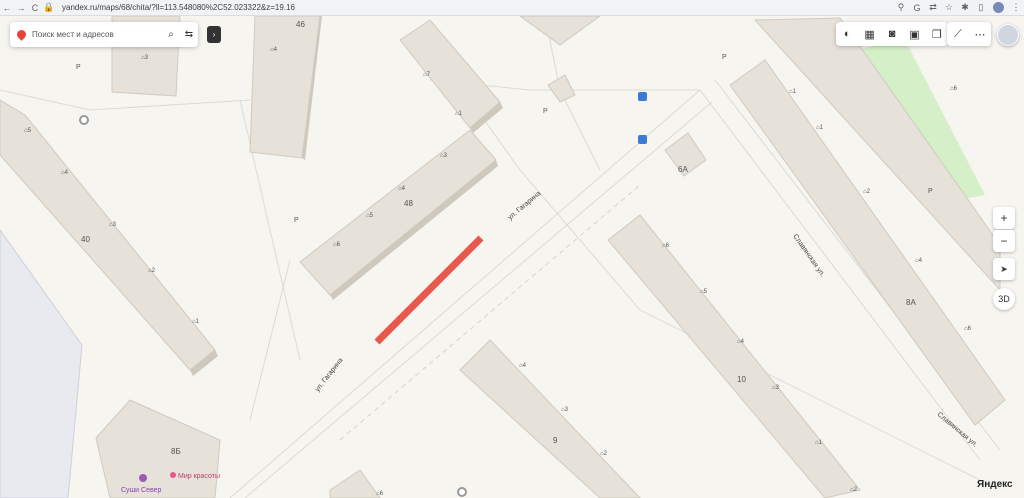  What do you see at coordinates (1008, 35) in the screenshot?
I see `user-avatar` at bounding box center [1008, 35].